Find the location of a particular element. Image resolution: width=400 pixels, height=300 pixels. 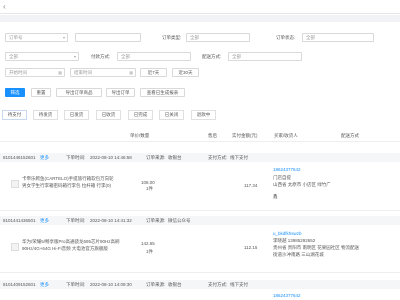

order-time: 2022-08-10 14:09:30 is located at coordinates (111, 284).